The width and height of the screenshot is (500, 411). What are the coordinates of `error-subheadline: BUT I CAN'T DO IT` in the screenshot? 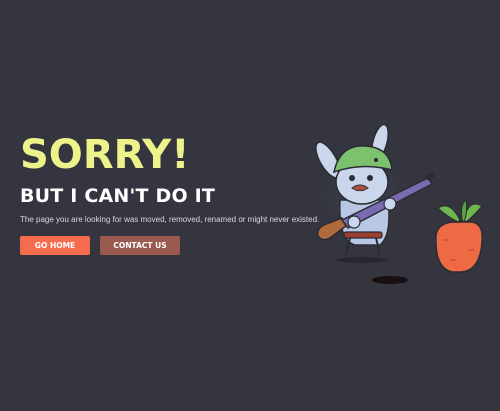 It's located at (118, 196).